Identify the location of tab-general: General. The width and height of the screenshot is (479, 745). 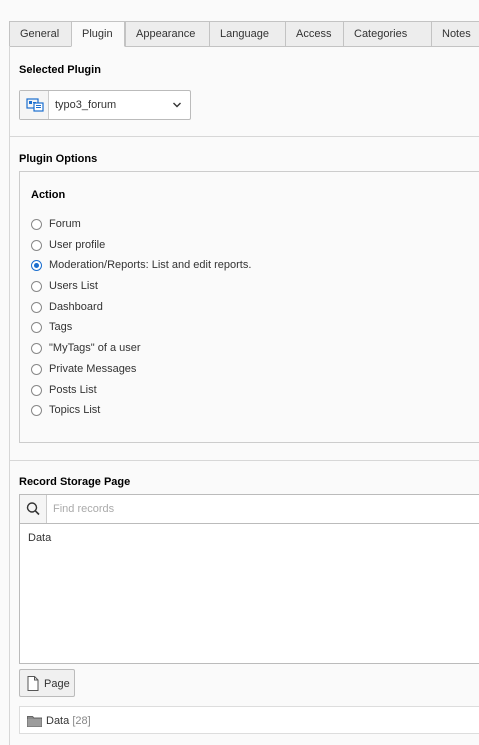
(40, 34).